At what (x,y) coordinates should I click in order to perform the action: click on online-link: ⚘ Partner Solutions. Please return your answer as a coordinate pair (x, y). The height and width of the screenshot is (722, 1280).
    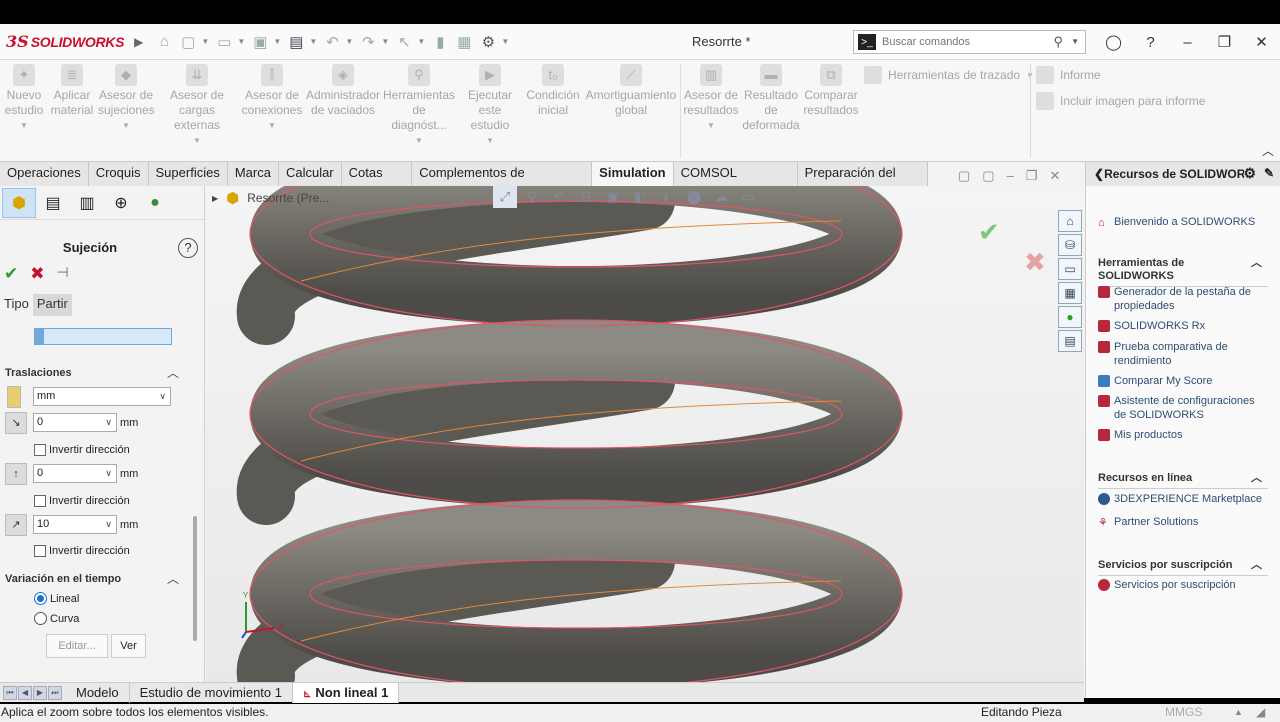
    Looking at the image, I should click on (1180, 522).